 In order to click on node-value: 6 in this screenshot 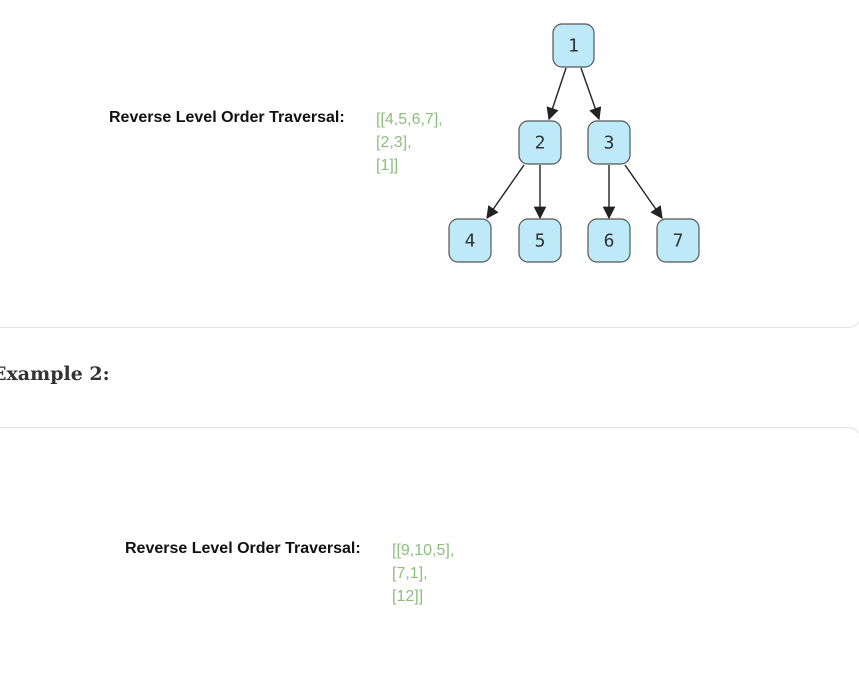, I will do `click(609, 241)`.